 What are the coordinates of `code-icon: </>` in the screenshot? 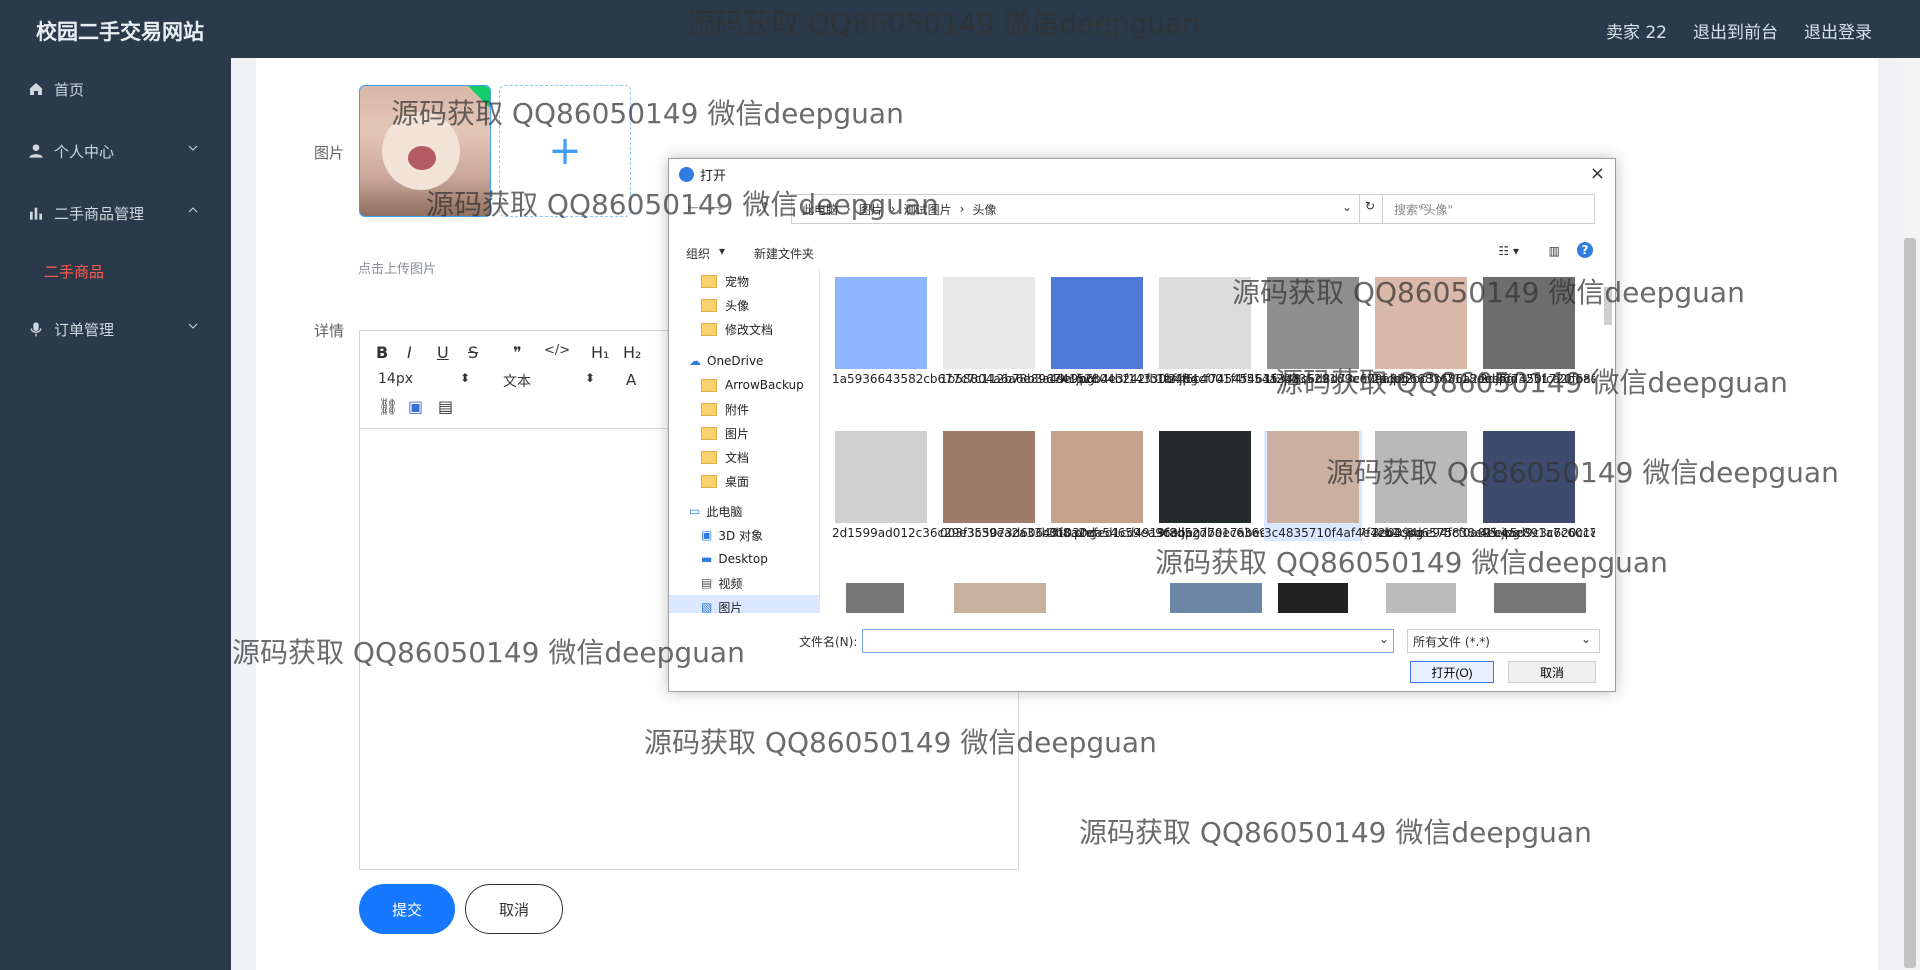 It's located at (557, 350).